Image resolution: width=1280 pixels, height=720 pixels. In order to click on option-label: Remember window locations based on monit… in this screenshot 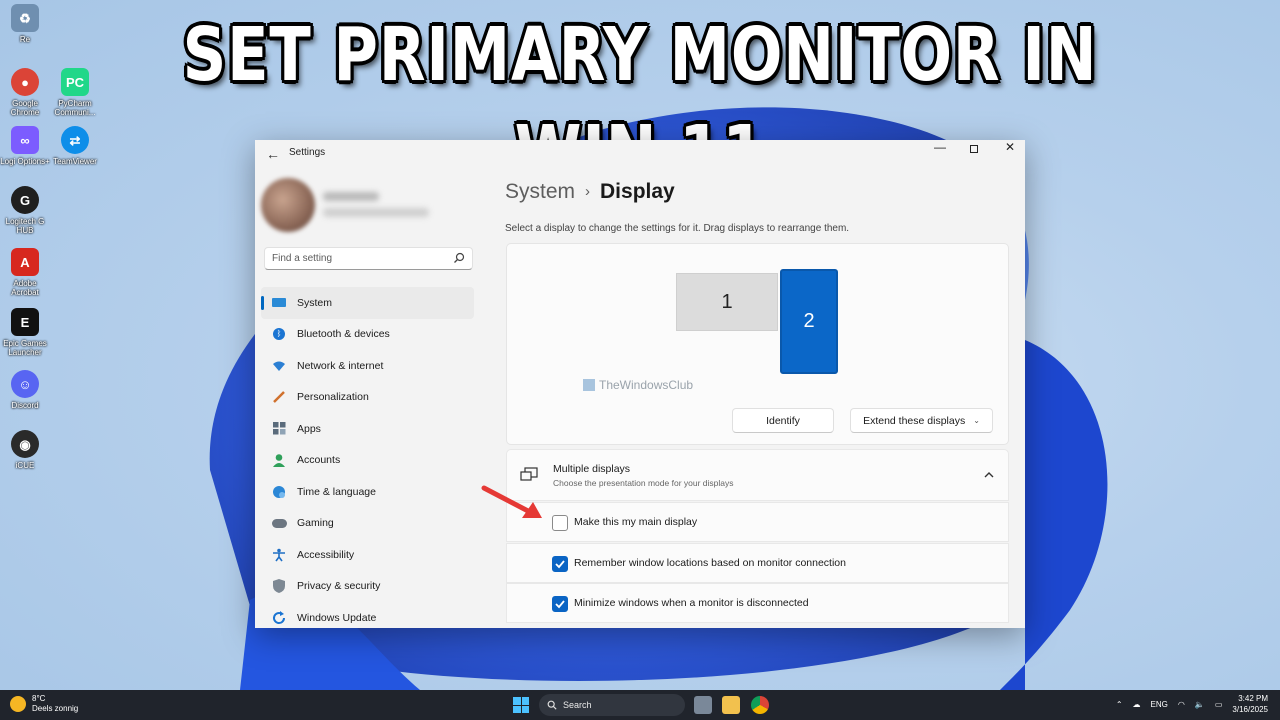, I will do `click(710, 563)`.